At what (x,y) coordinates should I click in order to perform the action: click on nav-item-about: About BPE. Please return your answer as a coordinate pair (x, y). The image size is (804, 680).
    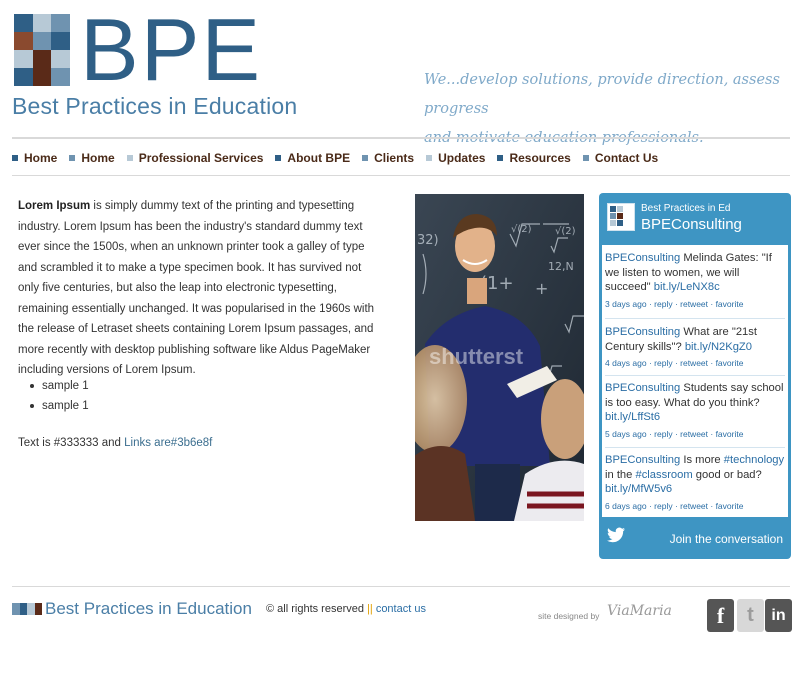
    Looking at the image, I should click on (312, 158).